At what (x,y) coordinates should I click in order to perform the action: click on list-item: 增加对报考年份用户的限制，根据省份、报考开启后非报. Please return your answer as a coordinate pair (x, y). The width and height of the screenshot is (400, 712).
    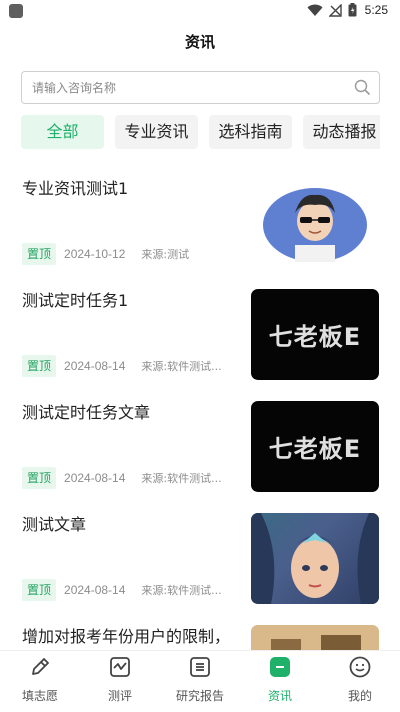
    Looking at the image, I should click on (200, 630).